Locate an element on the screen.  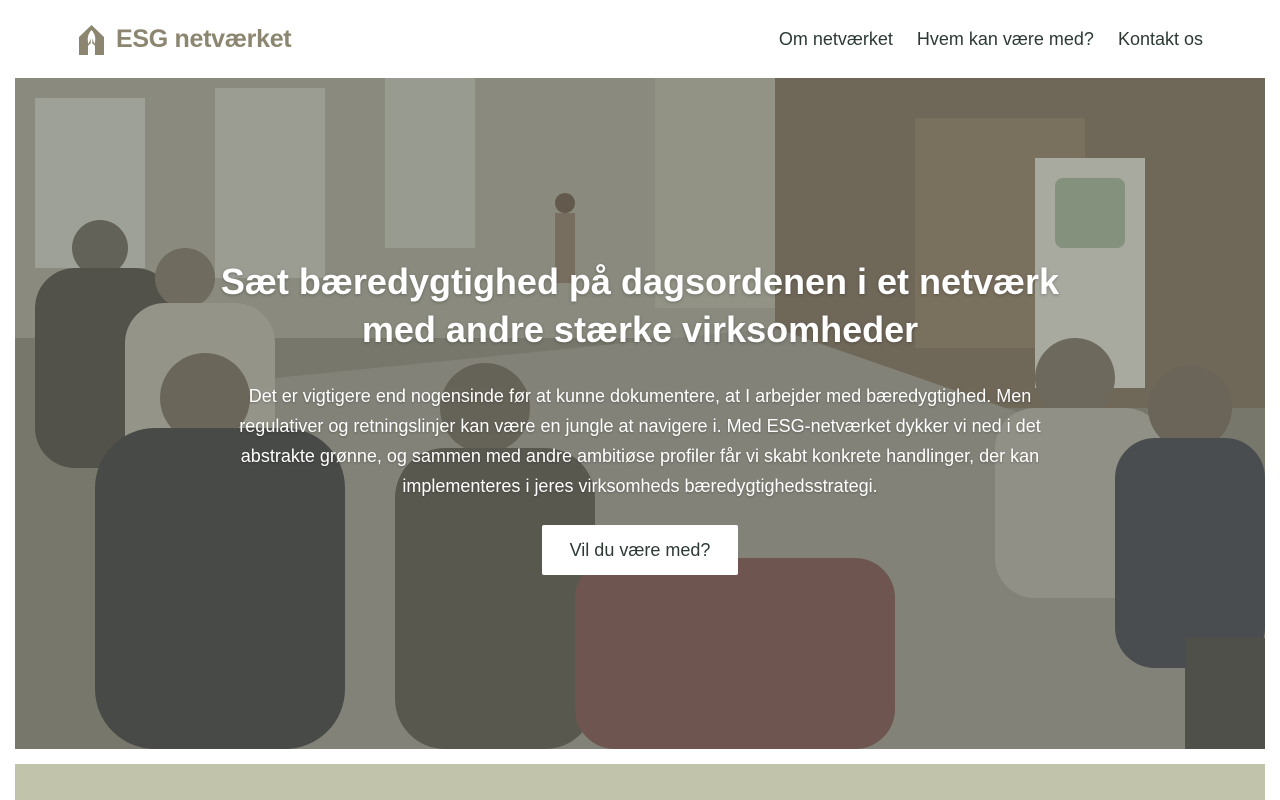
esg-leaf-house-icon is located at coordinates (91, 39).